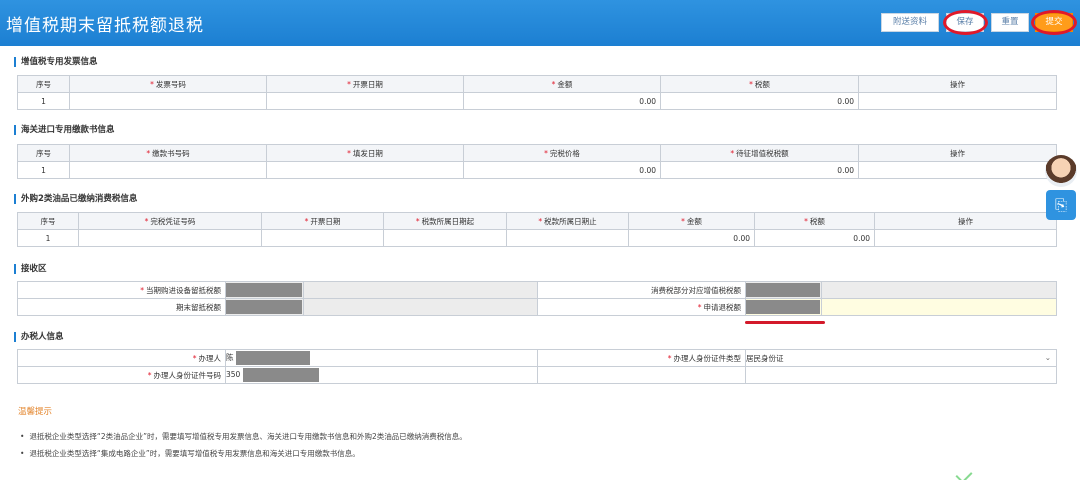 The width and height of the screenshot is (1080, 480). Describe the element at coordinates (783, 290) in the screenshot. I see `consumption-tax-value` at that location.